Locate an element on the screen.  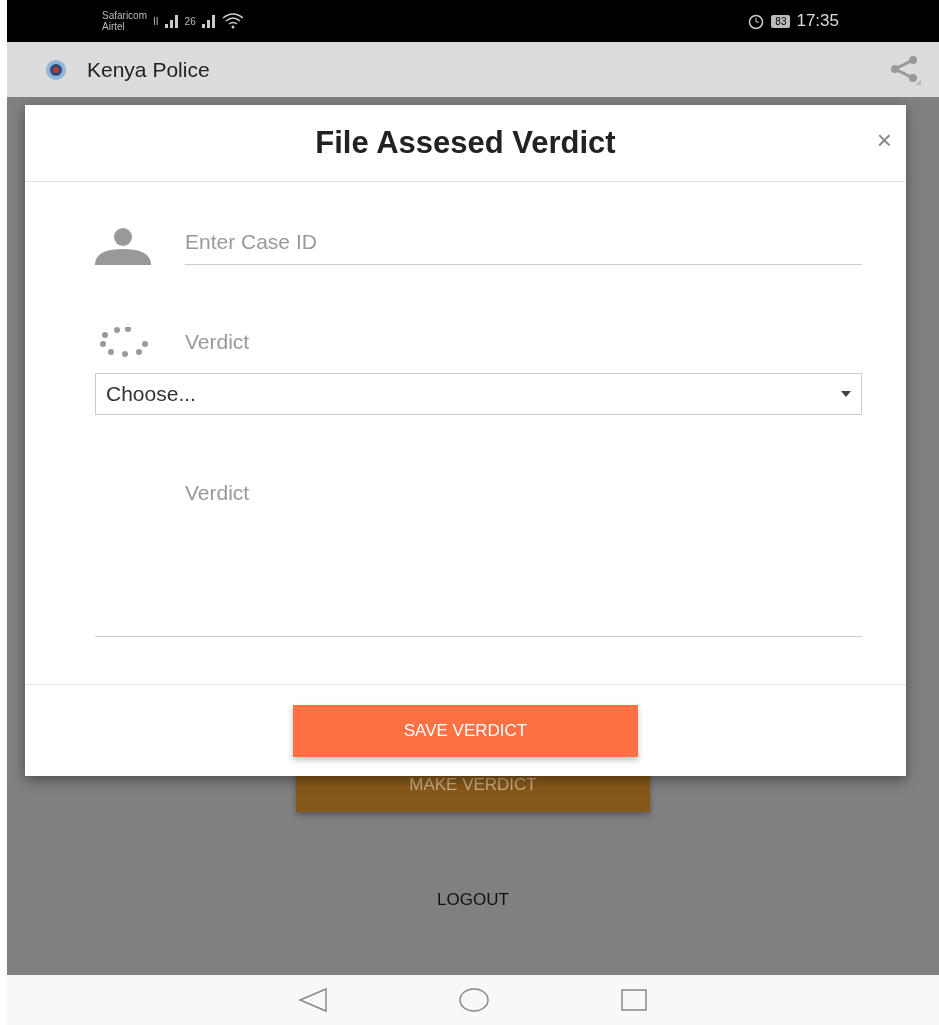
close-button: × is located at coordinates (884, 140).